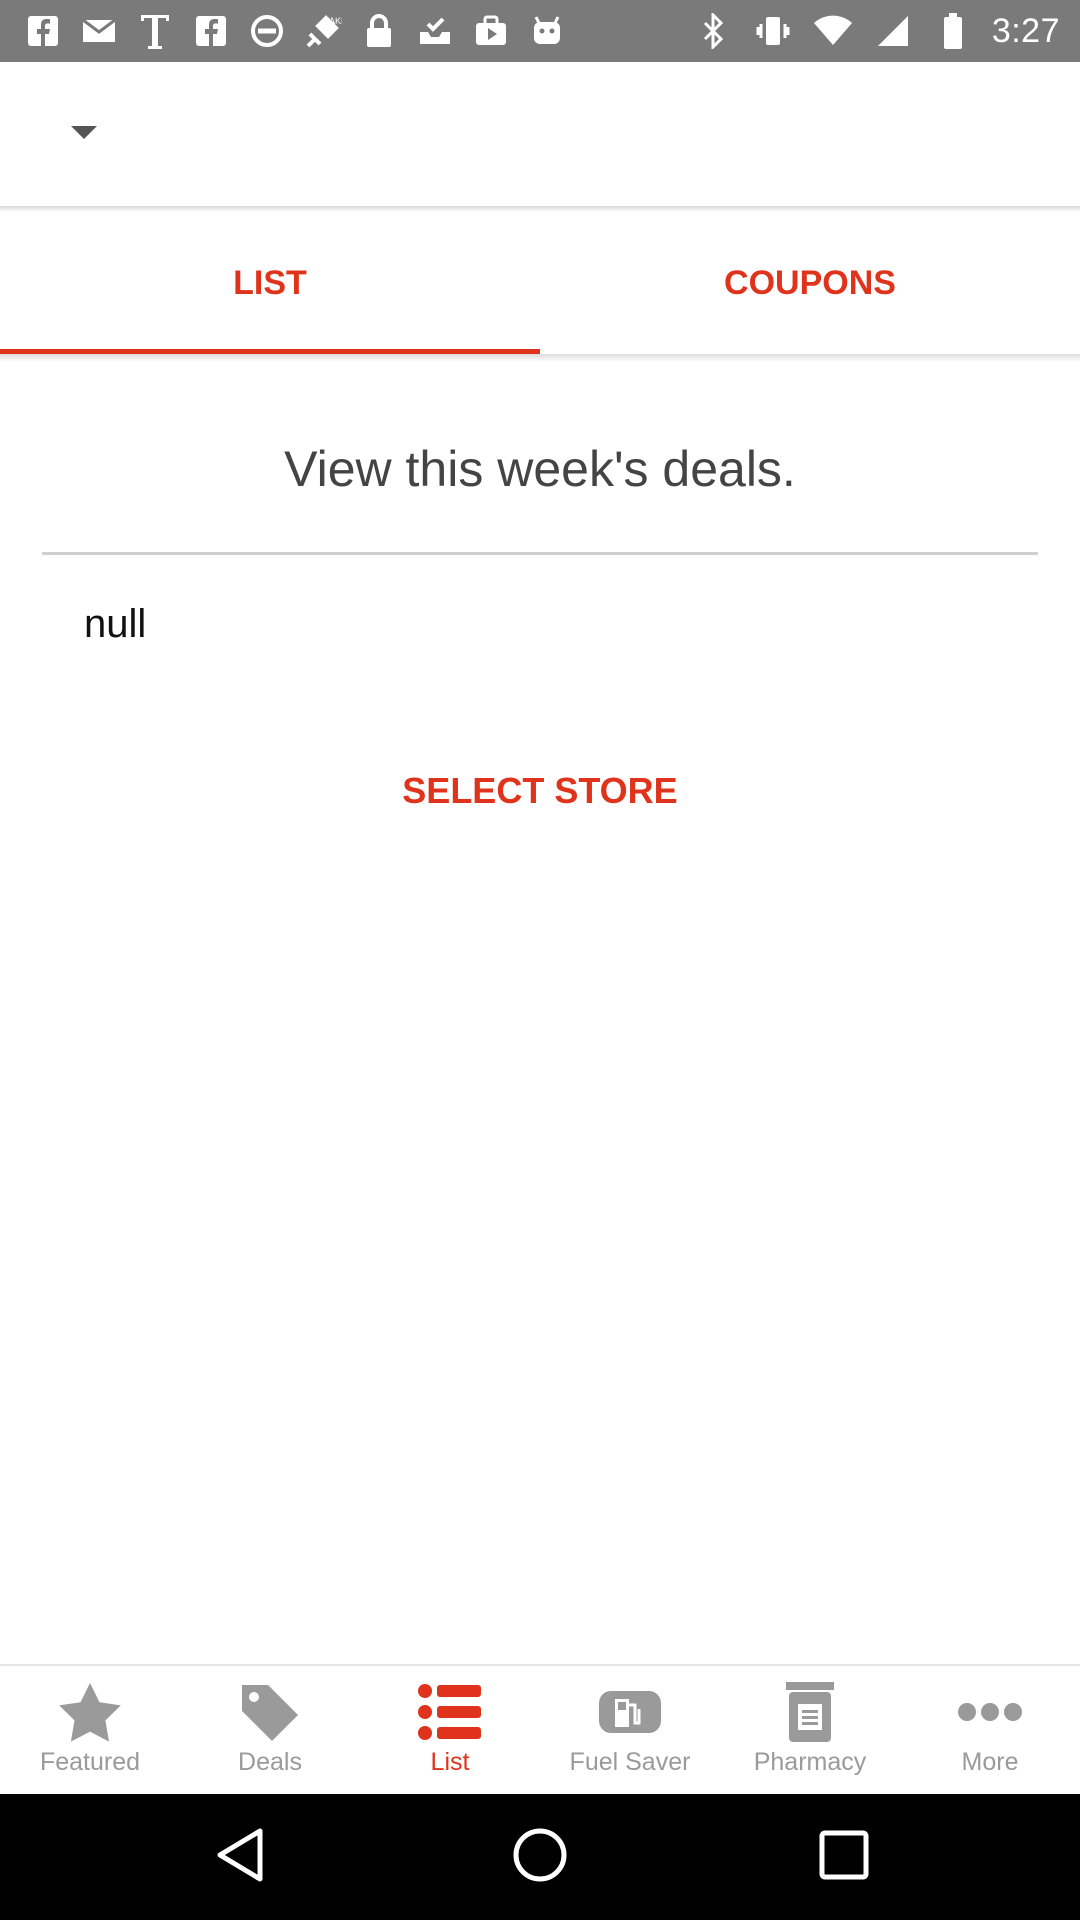 The width and height of the screenshot is (1080, 1920). I want to click on tab-bar-shadow, so click(540, 358).